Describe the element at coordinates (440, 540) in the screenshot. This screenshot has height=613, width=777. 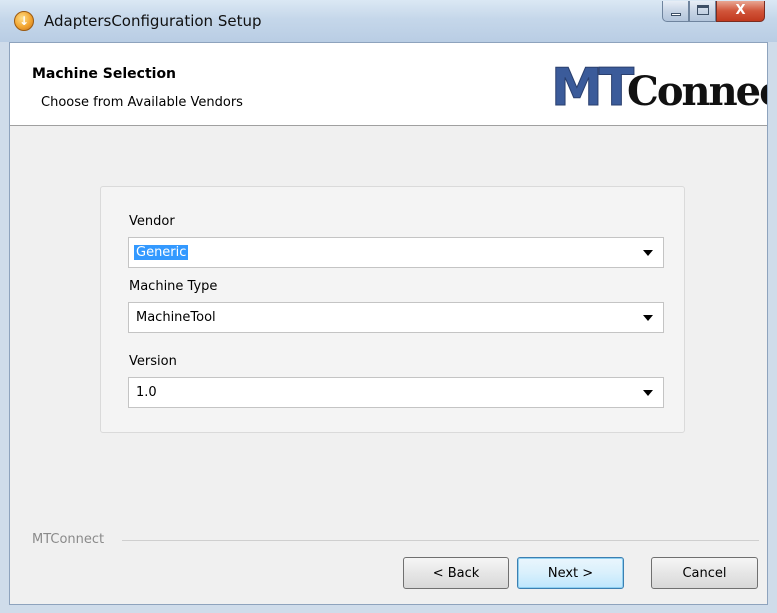
I see `footer-divider` at that location.